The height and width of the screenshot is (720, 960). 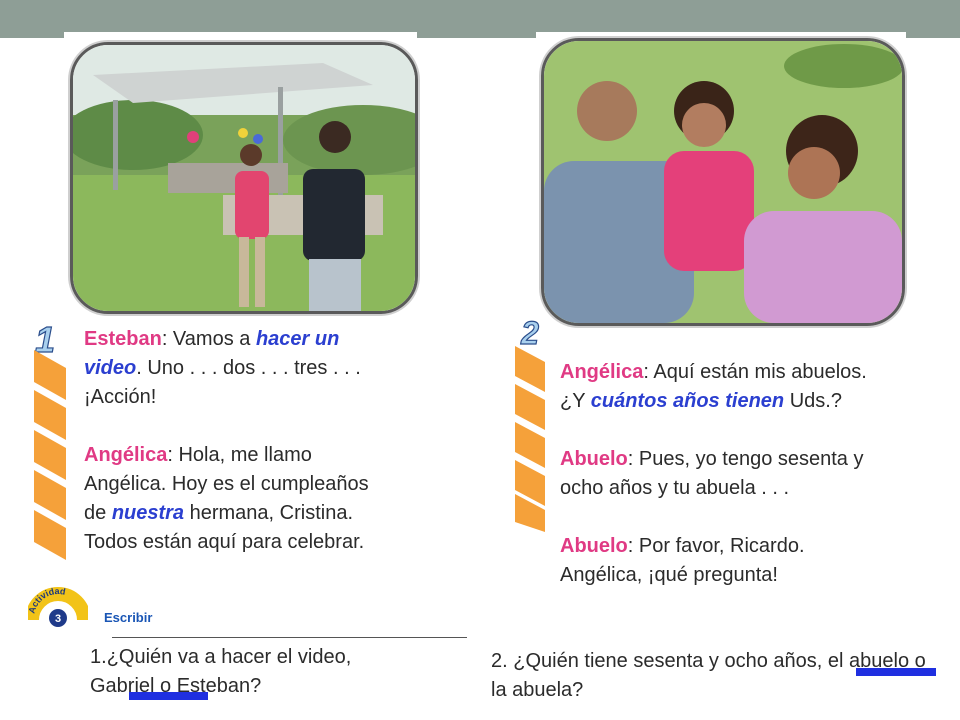 What do you see at coordinates (289, 637) in the screenshot?
I see `divider-line` at bounding box center [289, 637].